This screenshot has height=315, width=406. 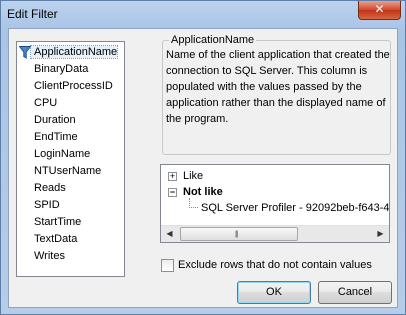 I want to click on column-item-duration: Duration, so click(x=53, y=120).